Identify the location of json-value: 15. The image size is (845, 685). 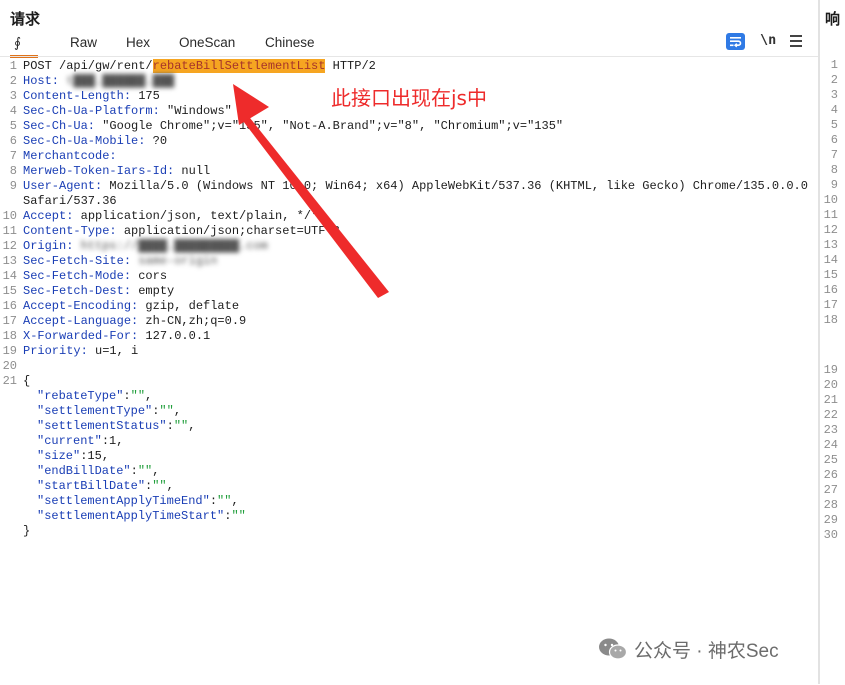
(94, 456).